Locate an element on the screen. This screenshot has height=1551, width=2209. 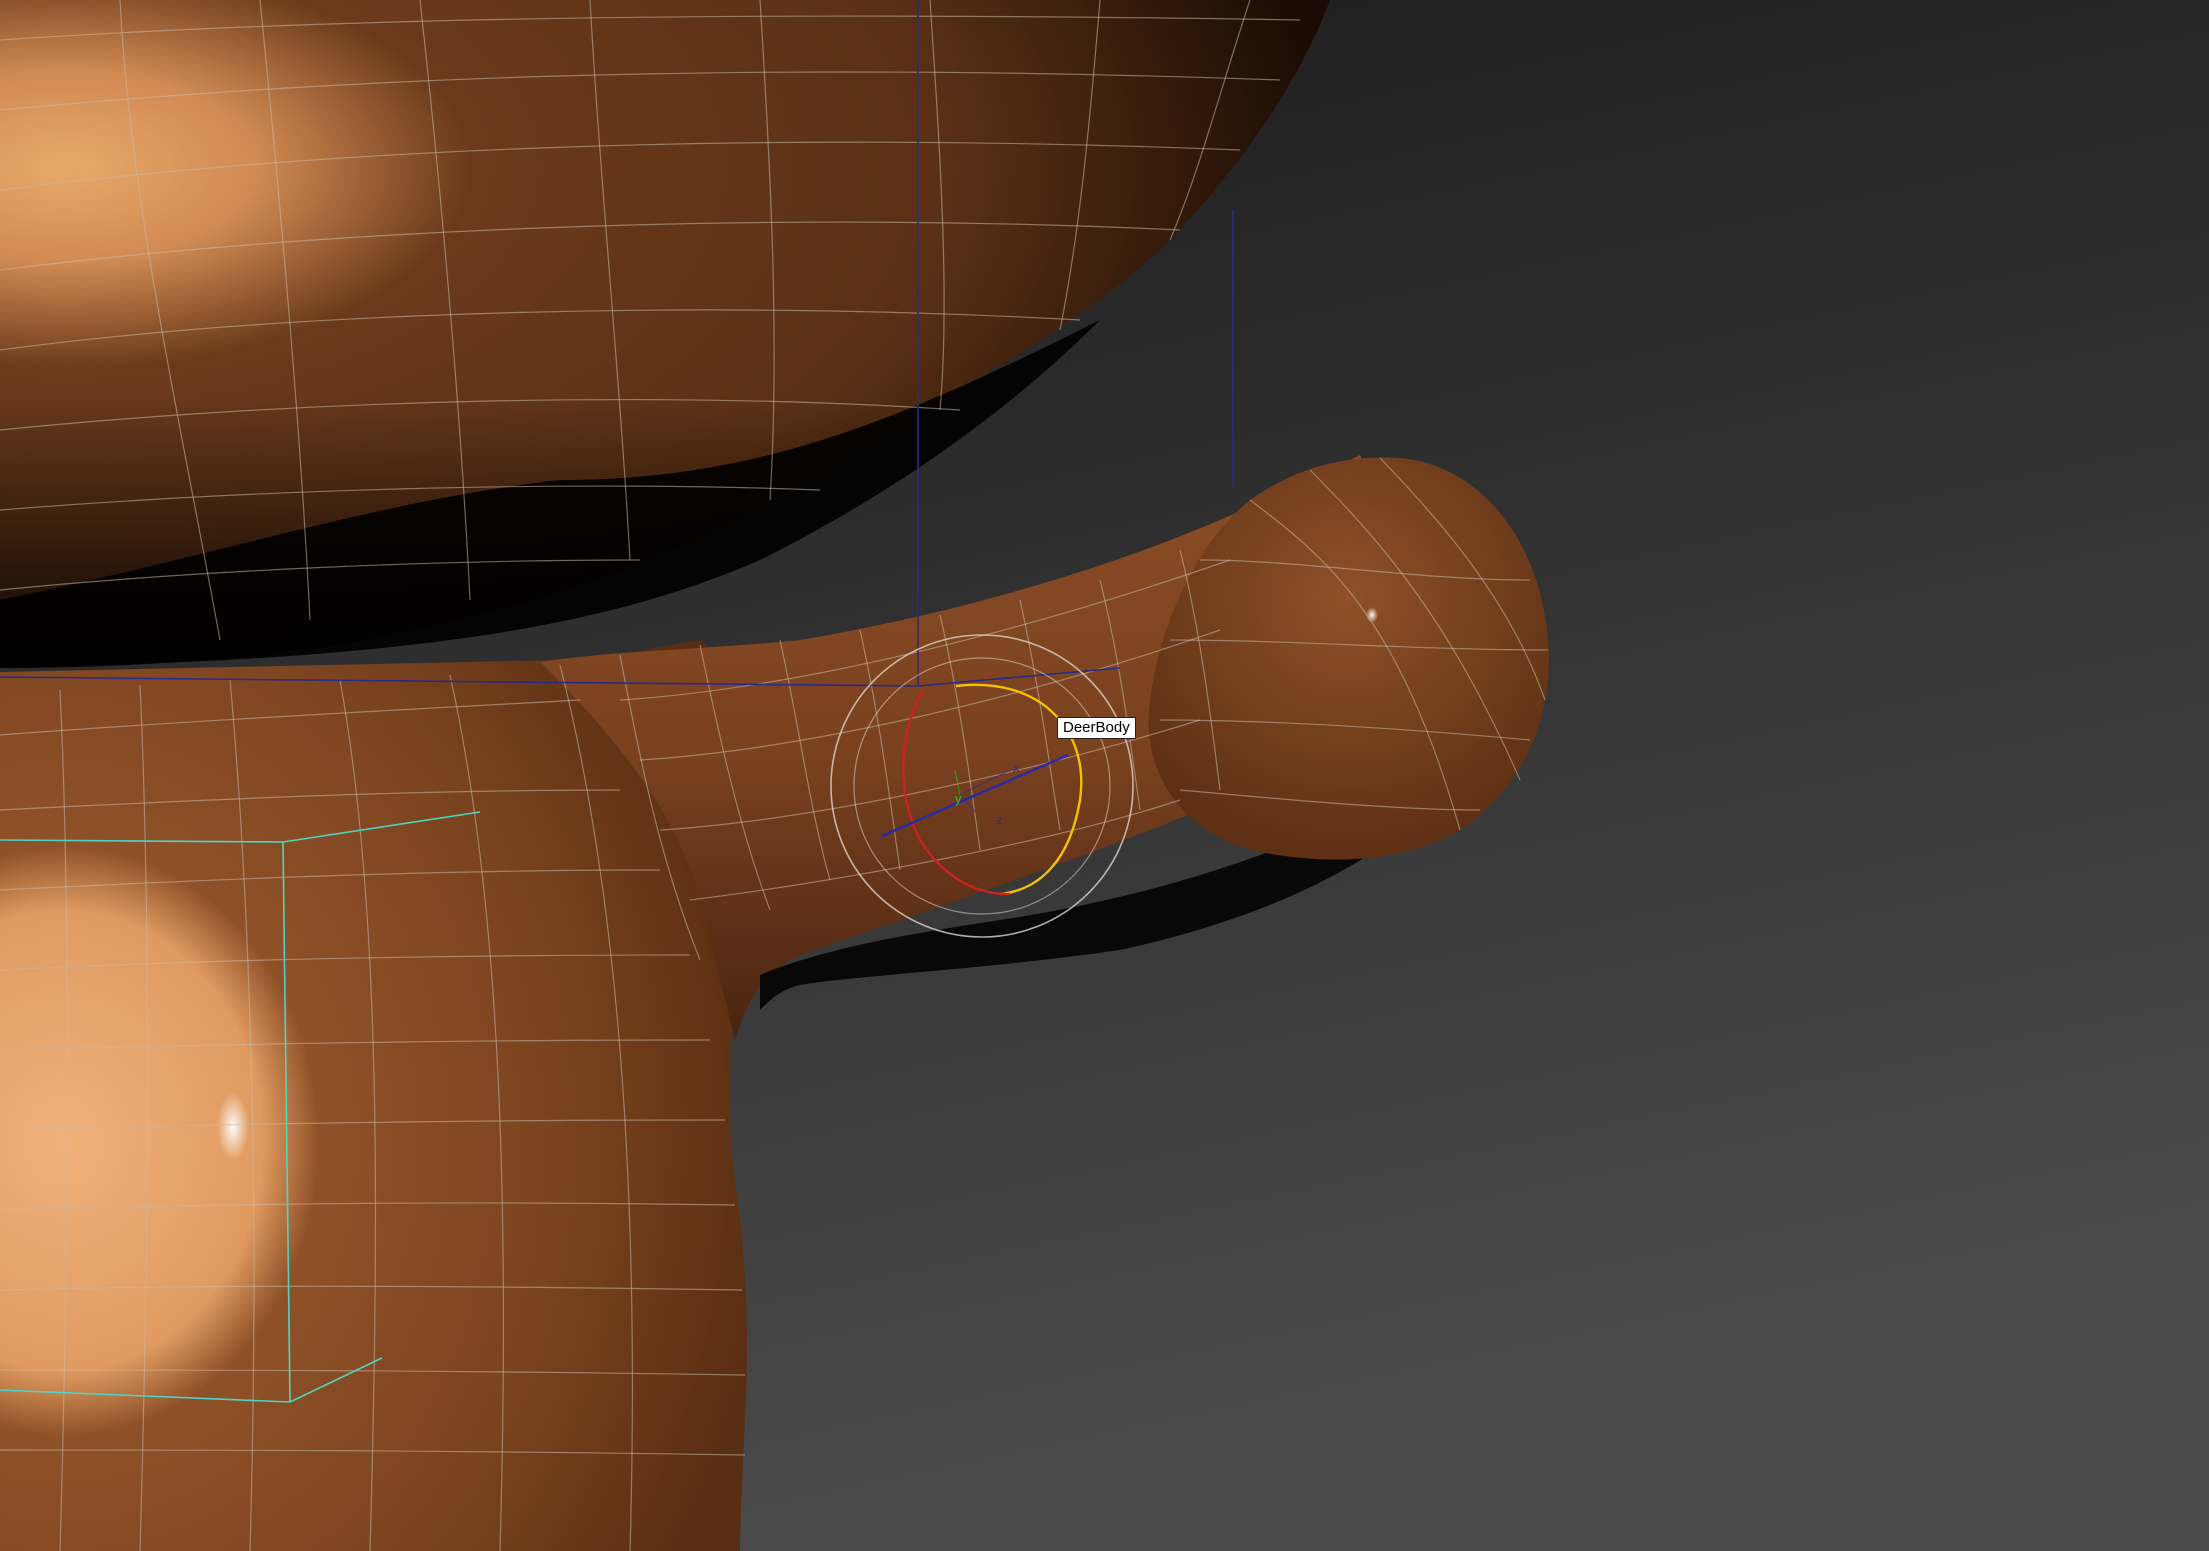
gizmo-y-label: y is located at coordinates (958, 798).